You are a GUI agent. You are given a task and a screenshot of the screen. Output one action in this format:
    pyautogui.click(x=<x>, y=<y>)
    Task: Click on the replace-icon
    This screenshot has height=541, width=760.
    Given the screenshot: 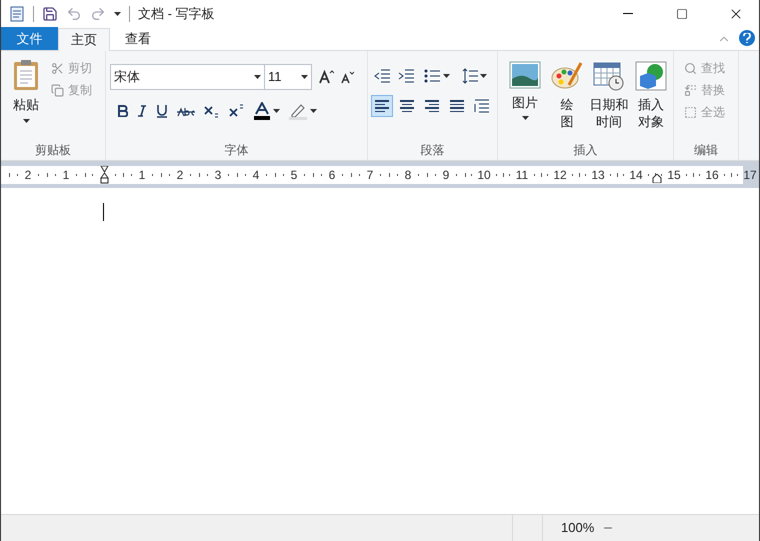 What is the action you would take?
    pyautogui.click(x=690, y=90)
    